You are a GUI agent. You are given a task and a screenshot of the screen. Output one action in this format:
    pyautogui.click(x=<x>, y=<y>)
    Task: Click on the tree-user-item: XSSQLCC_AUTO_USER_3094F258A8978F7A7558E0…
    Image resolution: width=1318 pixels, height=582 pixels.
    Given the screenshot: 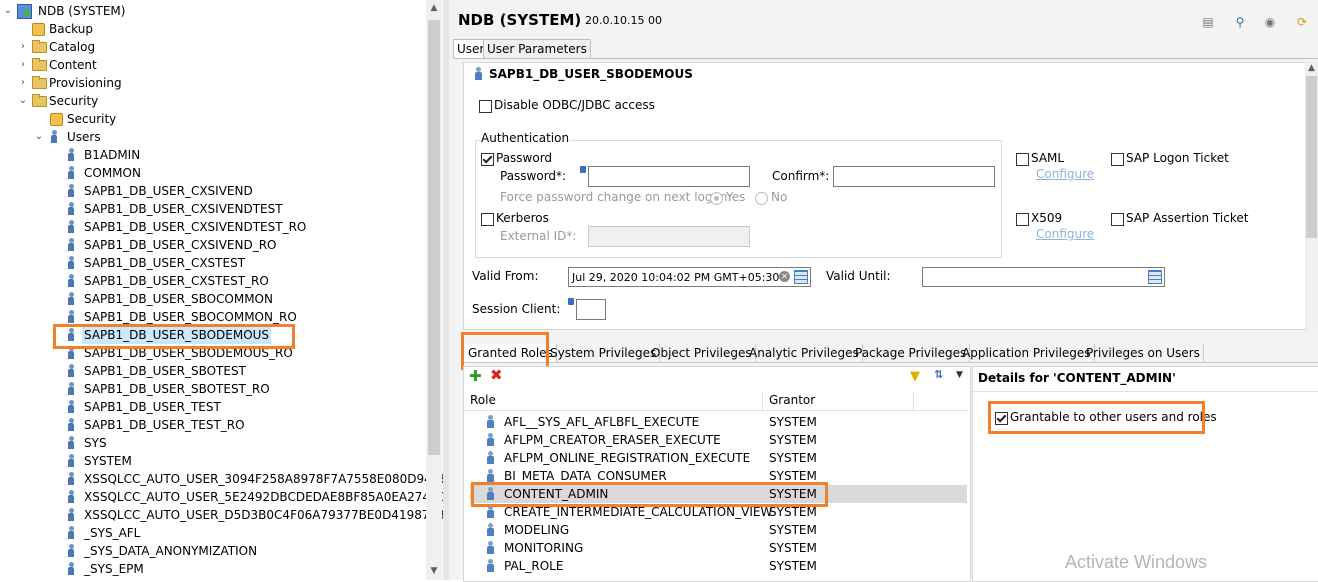 What is the action you would take?
    pyautogui.click(x=221, y=479)
    